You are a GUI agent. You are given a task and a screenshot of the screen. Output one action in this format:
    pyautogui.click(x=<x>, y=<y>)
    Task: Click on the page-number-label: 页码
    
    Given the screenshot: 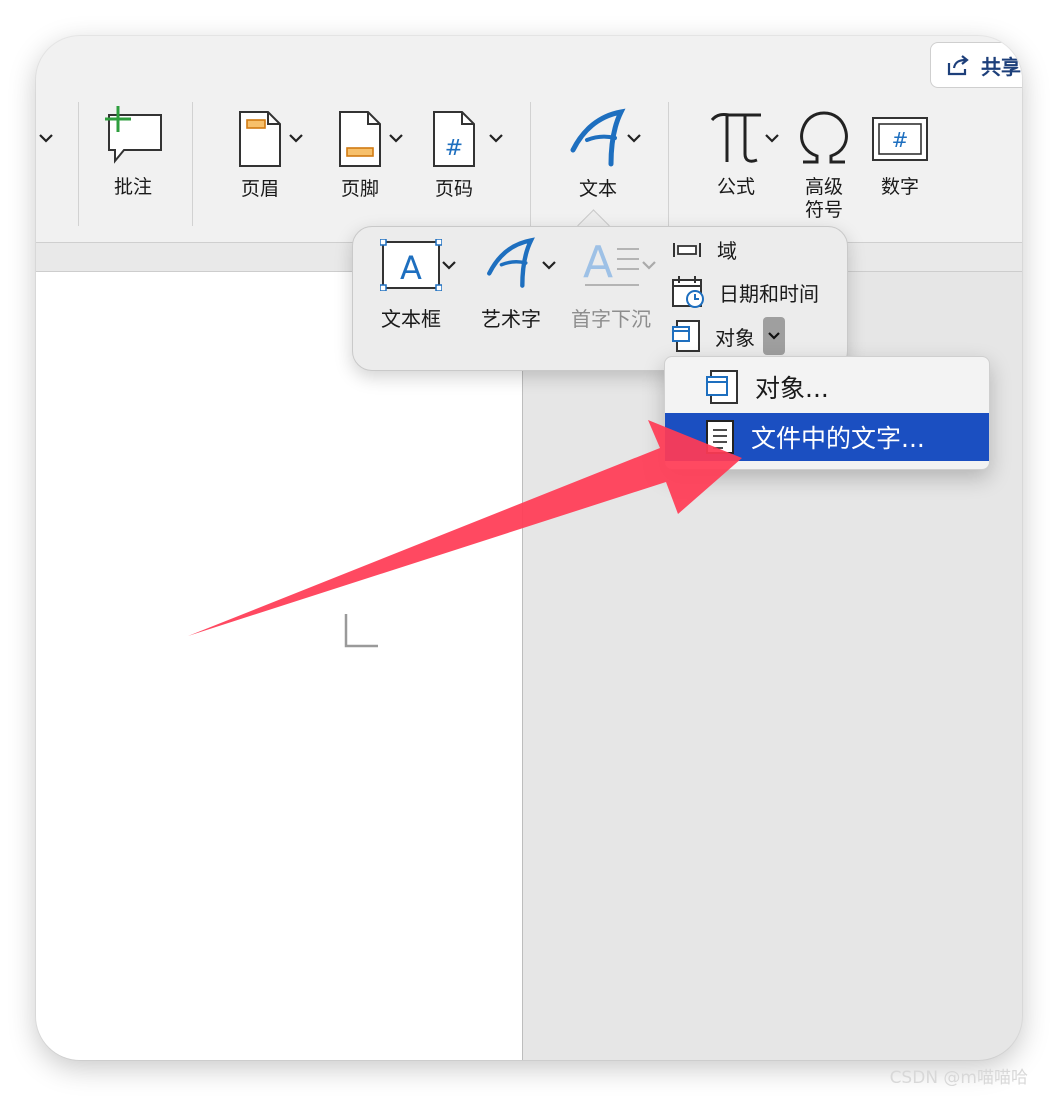 What is the action you would take?
    pyautogui.click(x=453, y=189)
    